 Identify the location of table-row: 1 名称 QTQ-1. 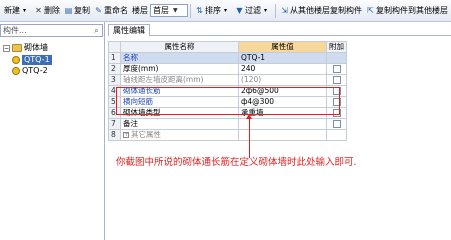
(227, 58).